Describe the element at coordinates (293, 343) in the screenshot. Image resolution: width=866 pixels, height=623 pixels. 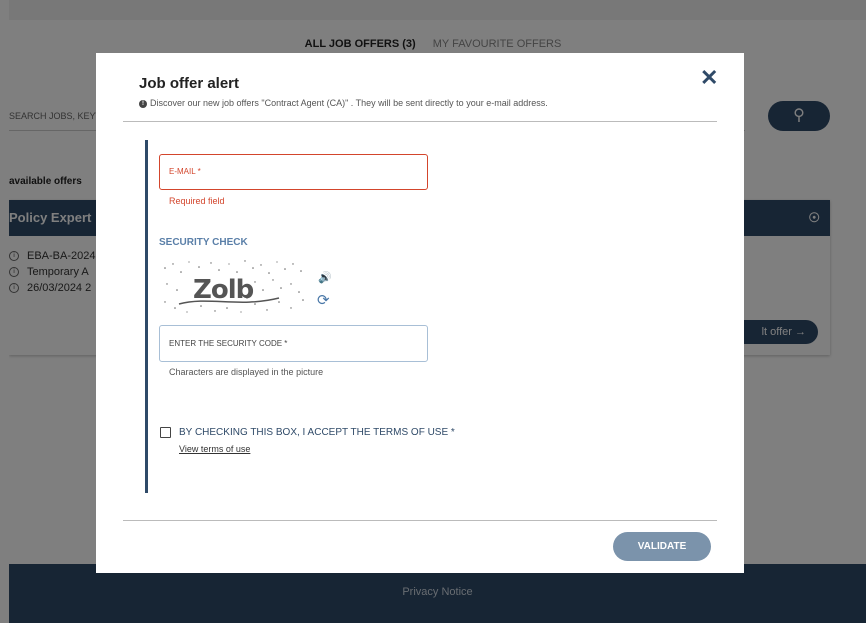
I see `security-code-field: ENTER THE SECURITY CODE *` at that location.